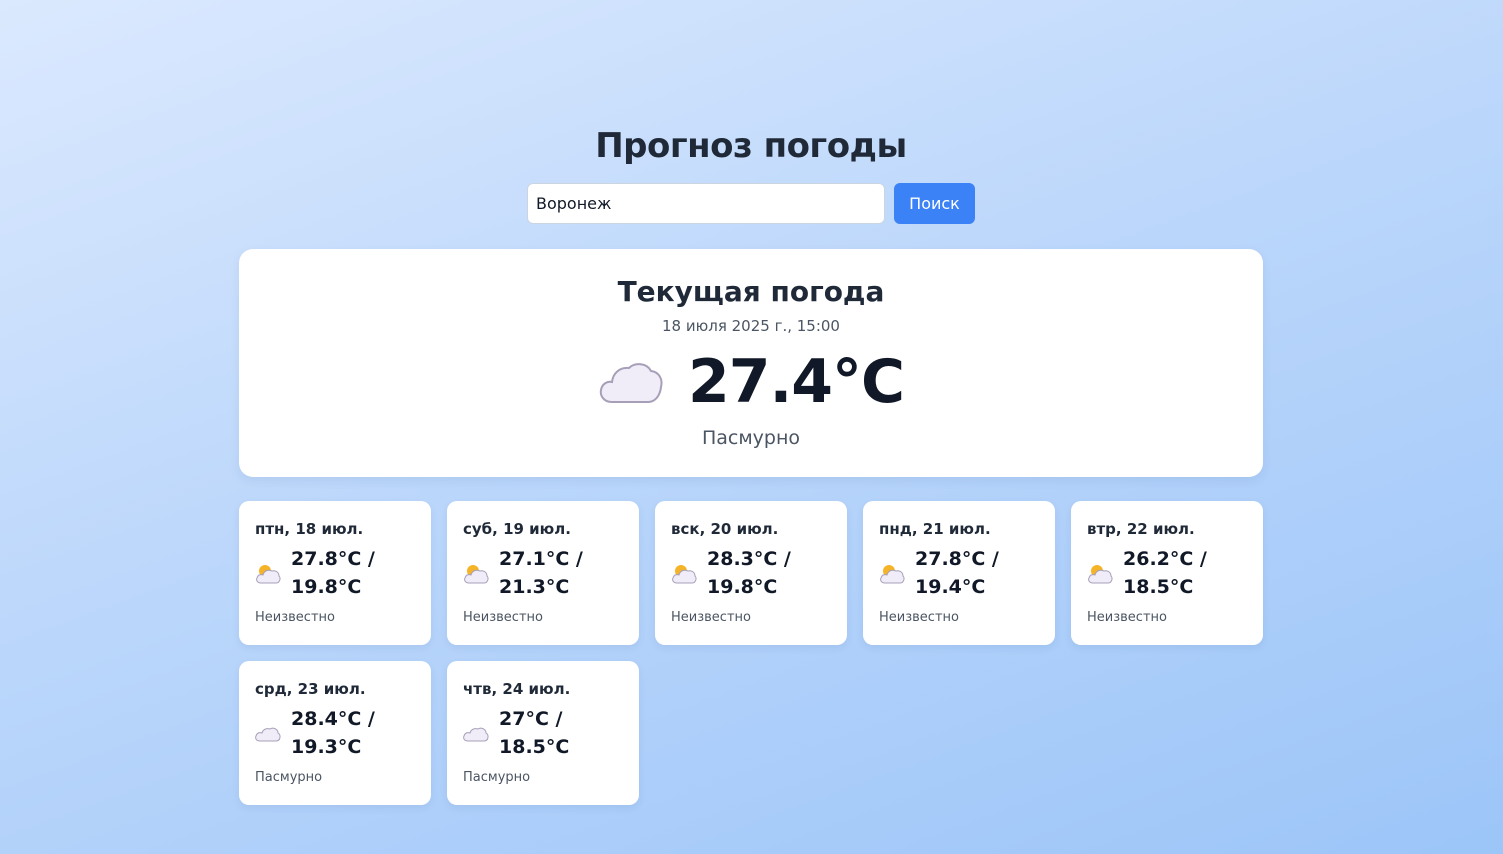 This screenshot has height=854, width=1503. Describe the element at coordinates (749, 559) in the screenshot. I see `forecast-temp-max: 28.3°C /` at that location.